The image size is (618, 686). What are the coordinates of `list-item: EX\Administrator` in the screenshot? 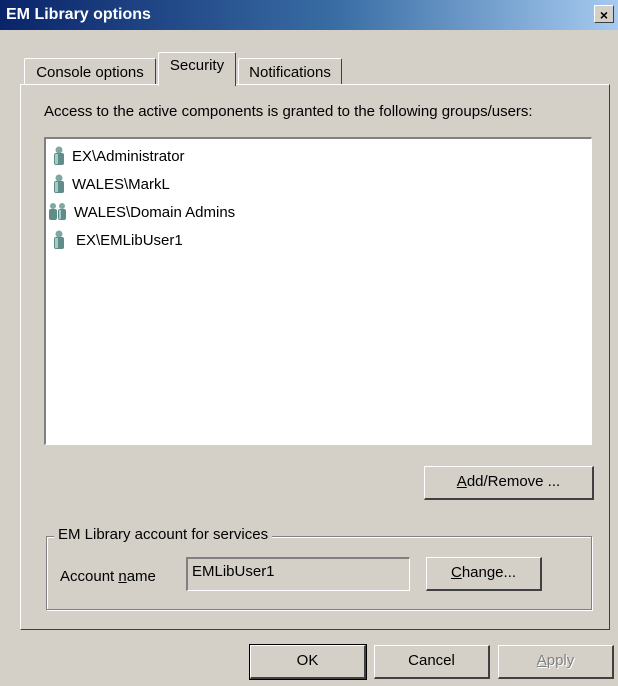 It's located at (118, 156).